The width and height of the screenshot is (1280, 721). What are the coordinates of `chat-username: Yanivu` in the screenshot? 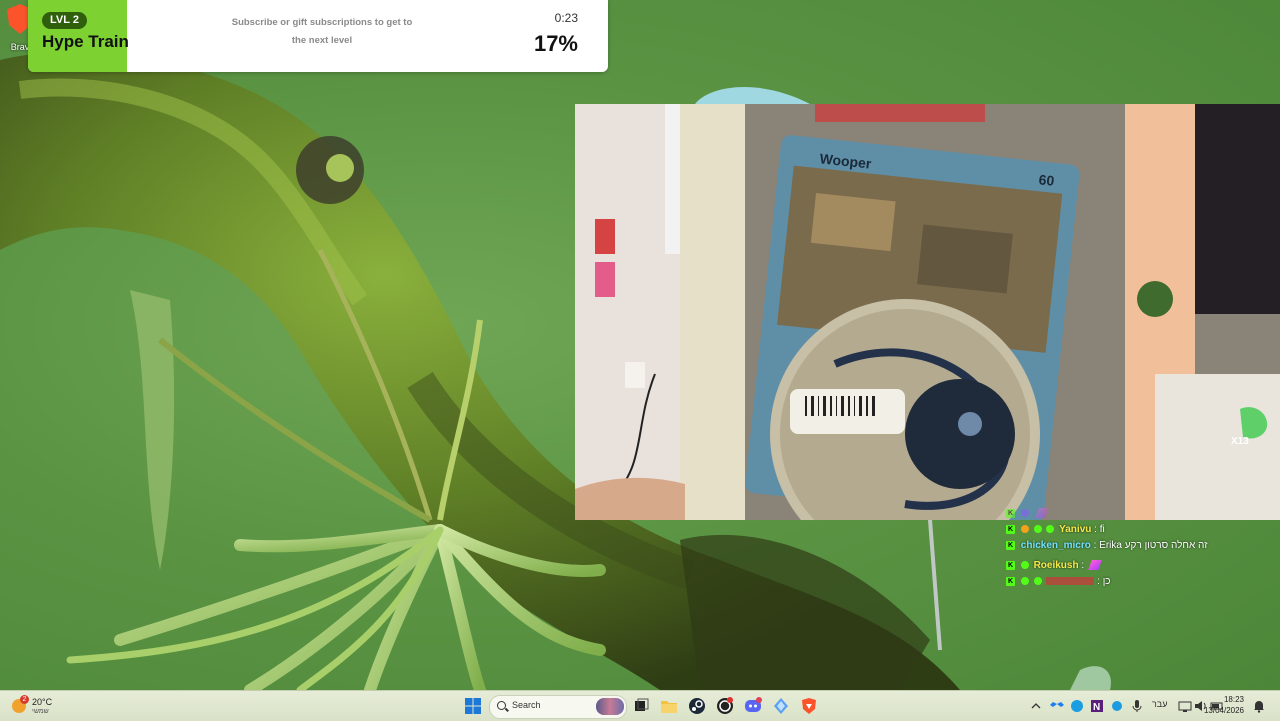 It's located at (1075, 529).